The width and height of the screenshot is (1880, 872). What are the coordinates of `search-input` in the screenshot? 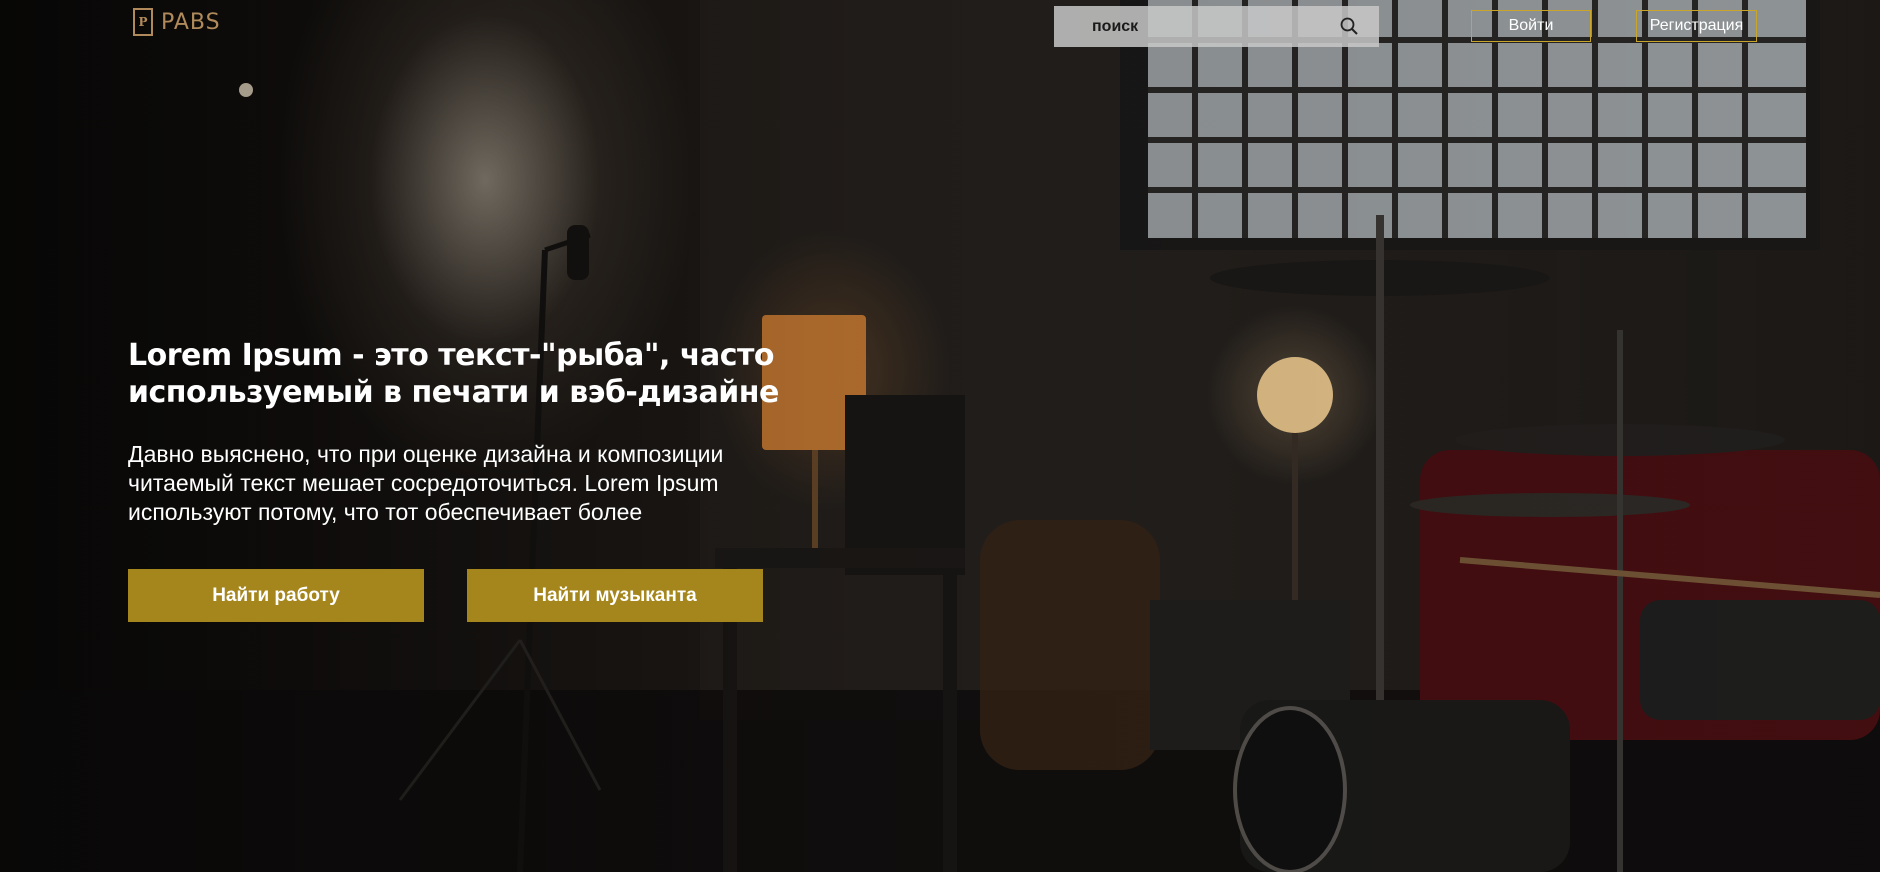 It's located at (1204, 26).